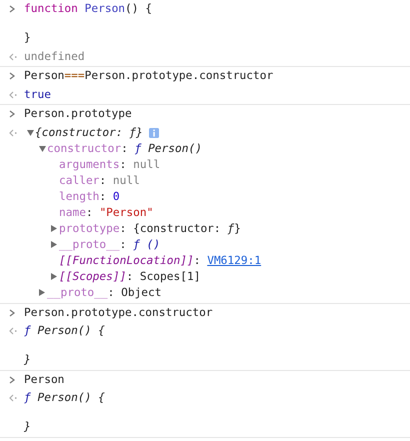  What do you see at coordinates (124, 148) in the screenshot?
I see `property-row: constructor: ƒ Person()` at bounding box center [124, 148].